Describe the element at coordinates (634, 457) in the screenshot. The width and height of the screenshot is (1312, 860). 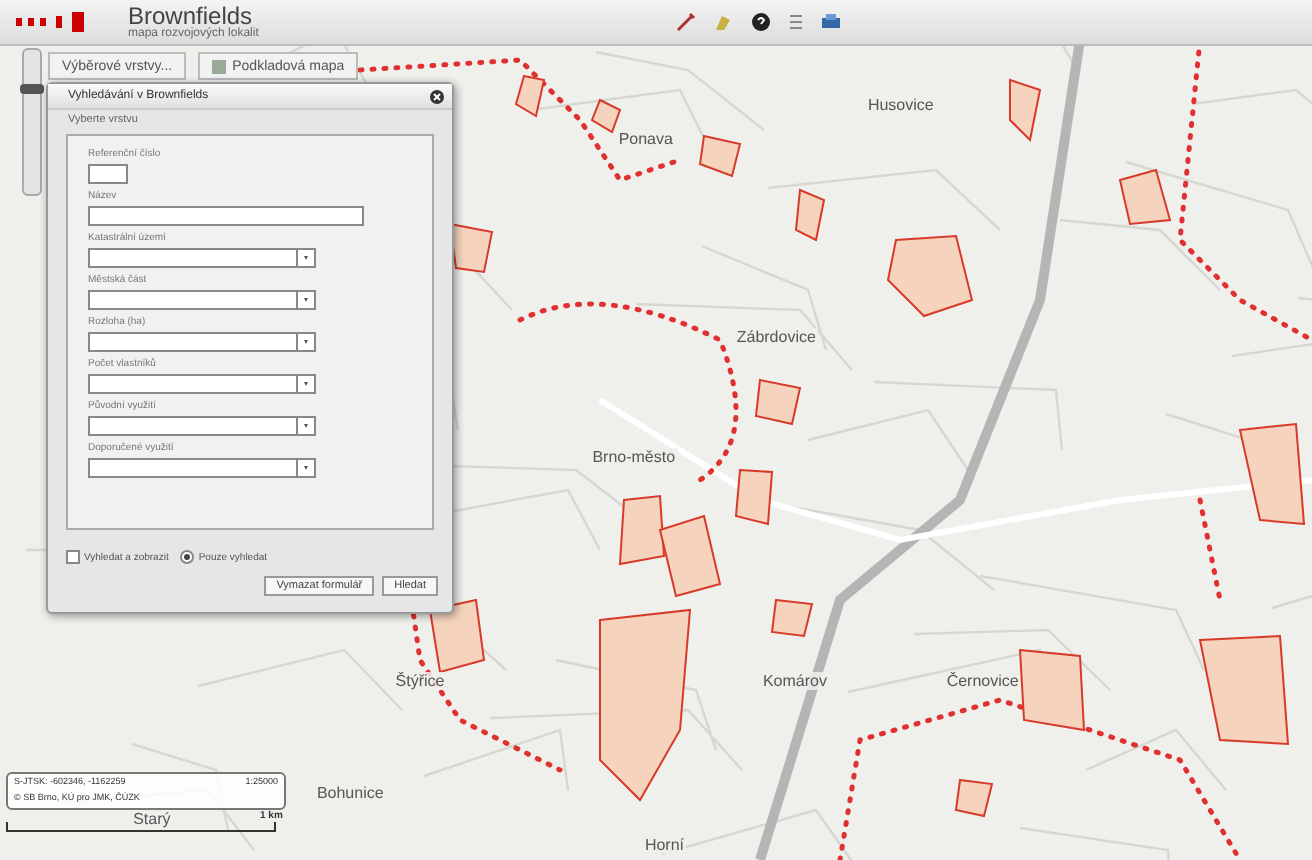
I see `map-label: Brno-město` at that location.